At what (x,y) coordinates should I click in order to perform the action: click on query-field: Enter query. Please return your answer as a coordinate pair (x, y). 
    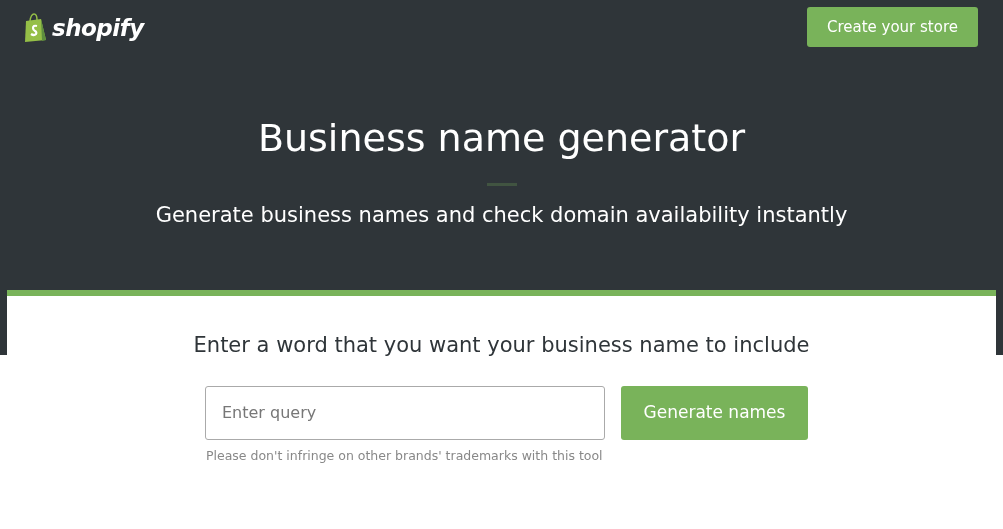
    Looking at the image, I should click on (405, 412).